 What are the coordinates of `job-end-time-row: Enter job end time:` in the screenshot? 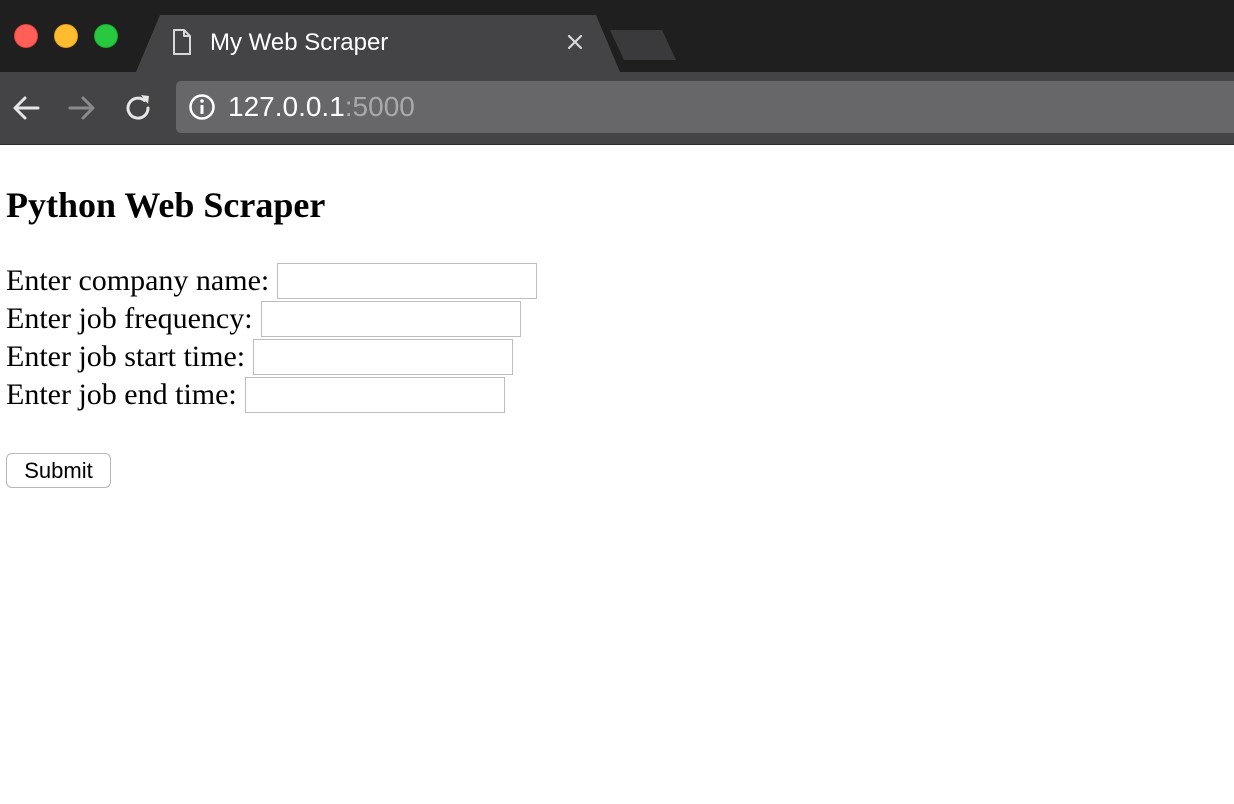 It's located at (255, 395).